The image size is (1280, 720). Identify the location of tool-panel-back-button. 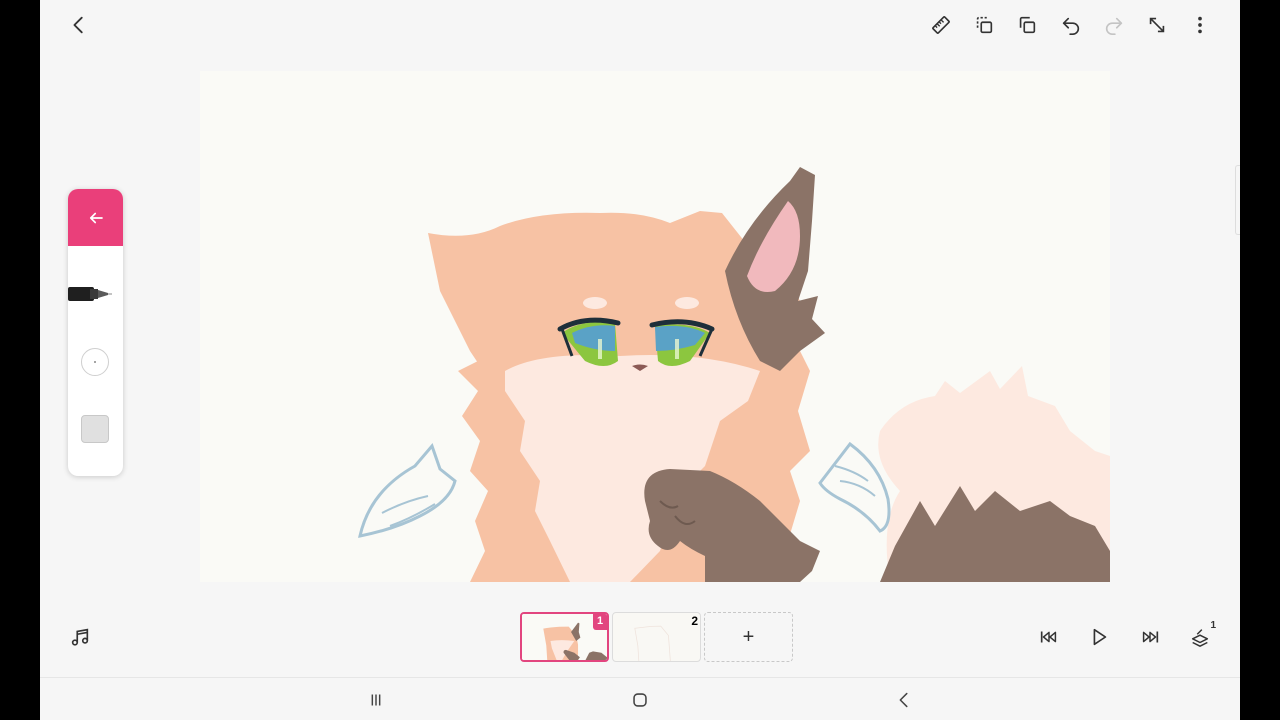
(95, 217).